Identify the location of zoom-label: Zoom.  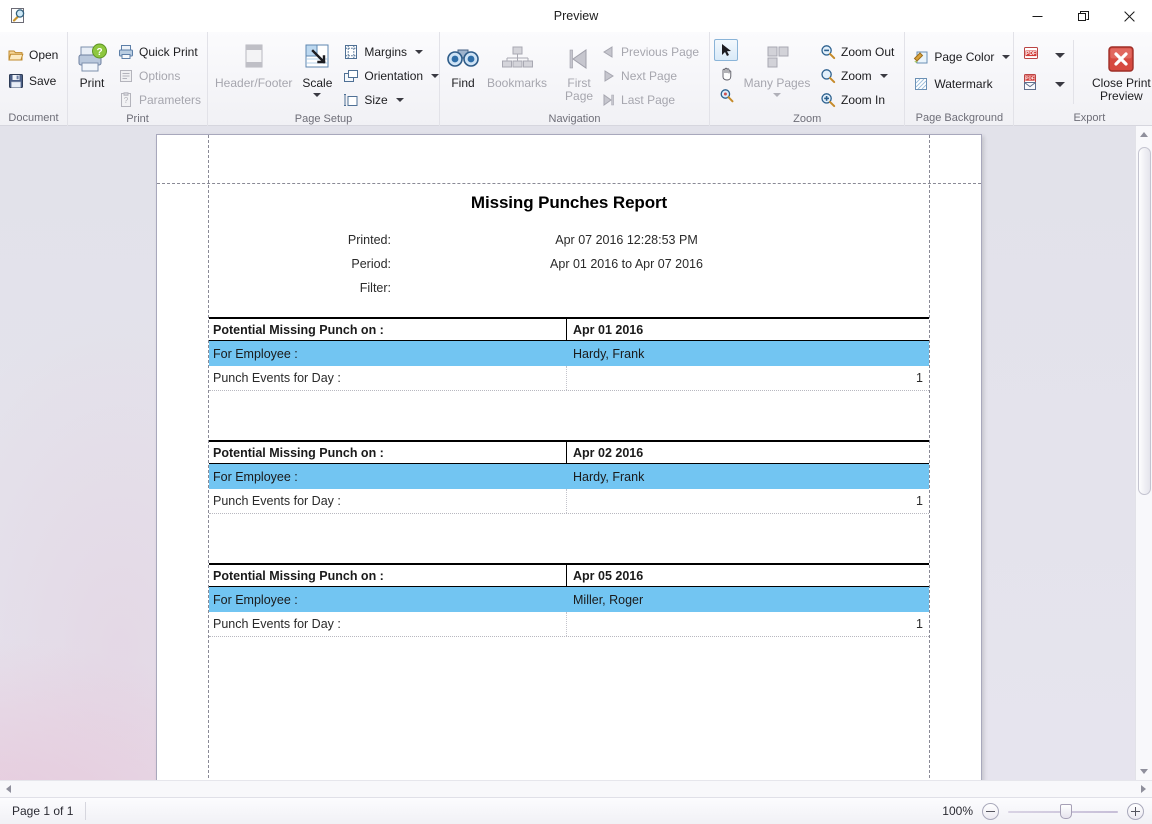
(856, 75).